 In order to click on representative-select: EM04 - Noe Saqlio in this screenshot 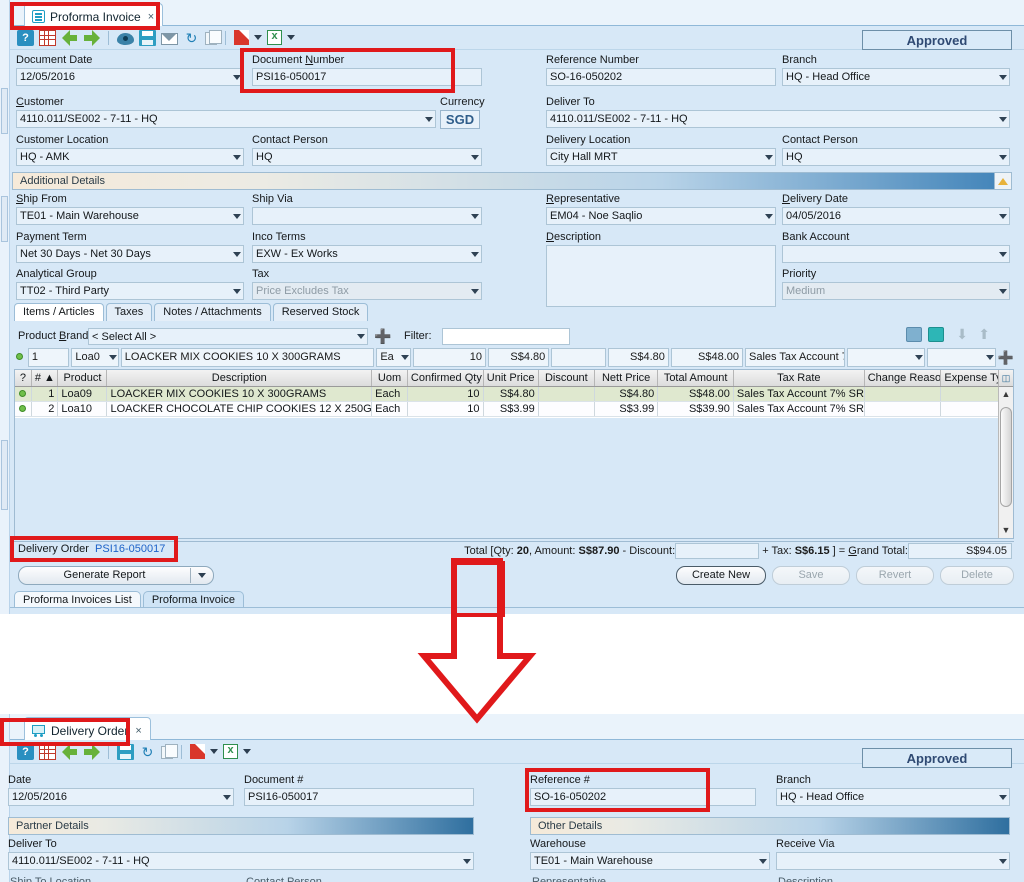, I will do `click(661, 216)`.